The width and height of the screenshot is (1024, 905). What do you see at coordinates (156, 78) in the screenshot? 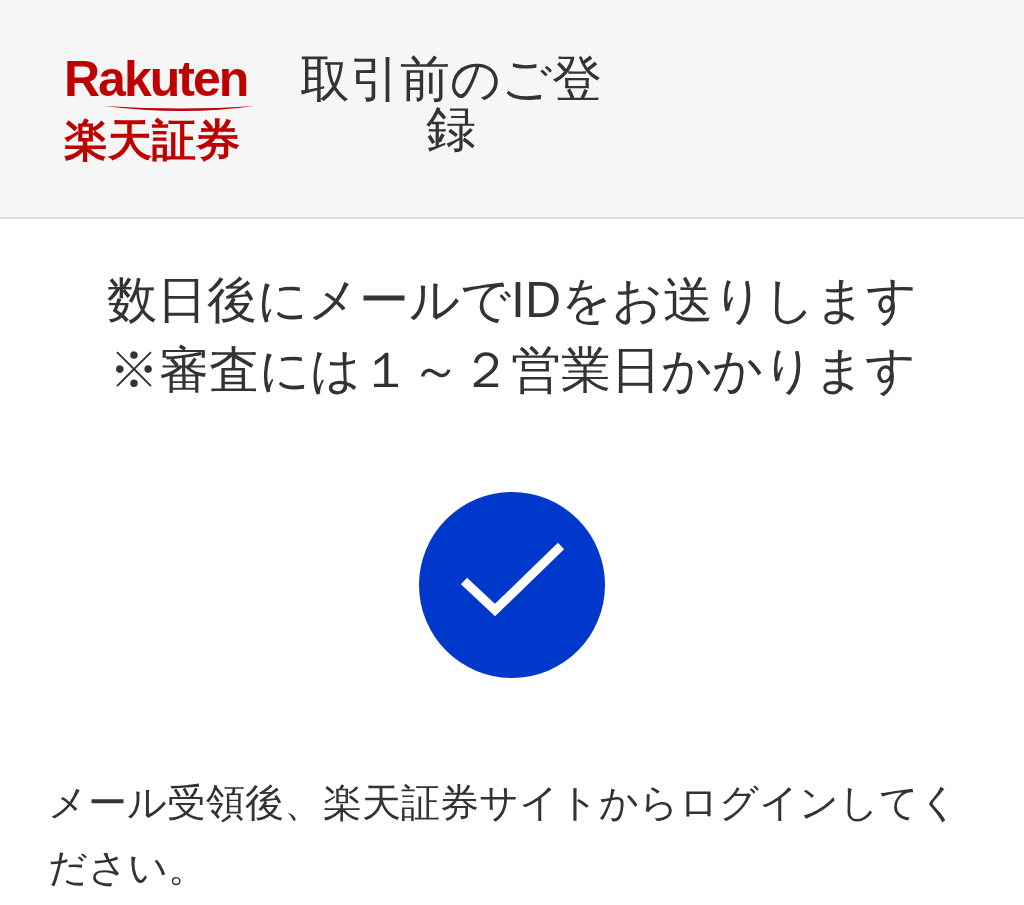
I see `logo-wordmark: Rakuten` at bounding box center [156, 78].